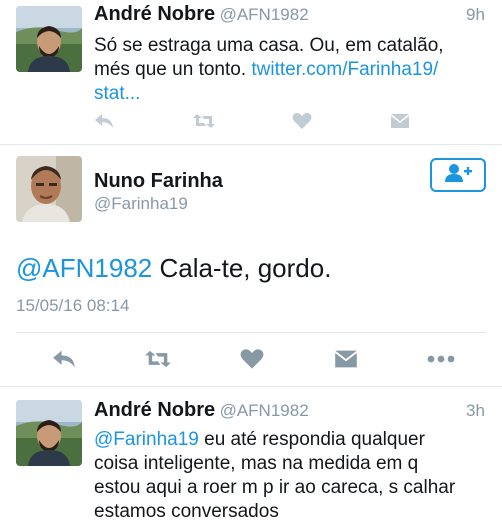 The height and width of the screenshot is (527, 502). I want to click on main-author-name: Nuno Farinha, so click(158, 181).